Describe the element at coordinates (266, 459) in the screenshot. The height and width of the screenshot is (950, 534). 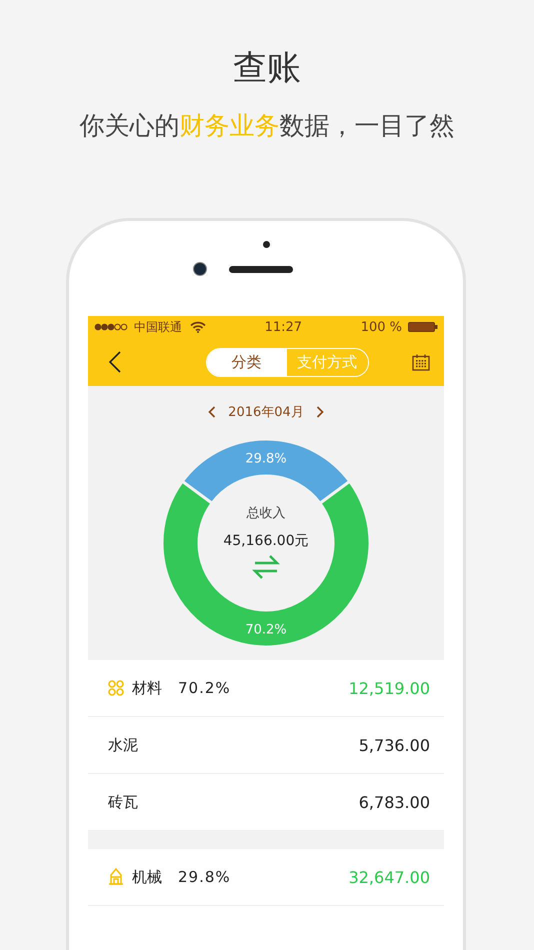
I see `slice-label: 29.8%` at that location.